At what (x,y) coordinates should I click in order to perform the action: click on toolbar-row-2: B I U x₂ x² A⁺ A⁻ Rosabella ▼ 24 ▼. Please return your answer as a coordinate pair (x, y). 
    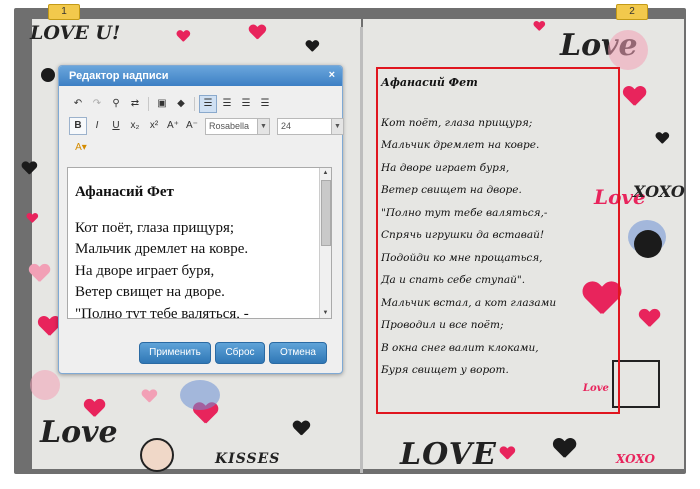
    Looking at the image, I should click on (206, 126).